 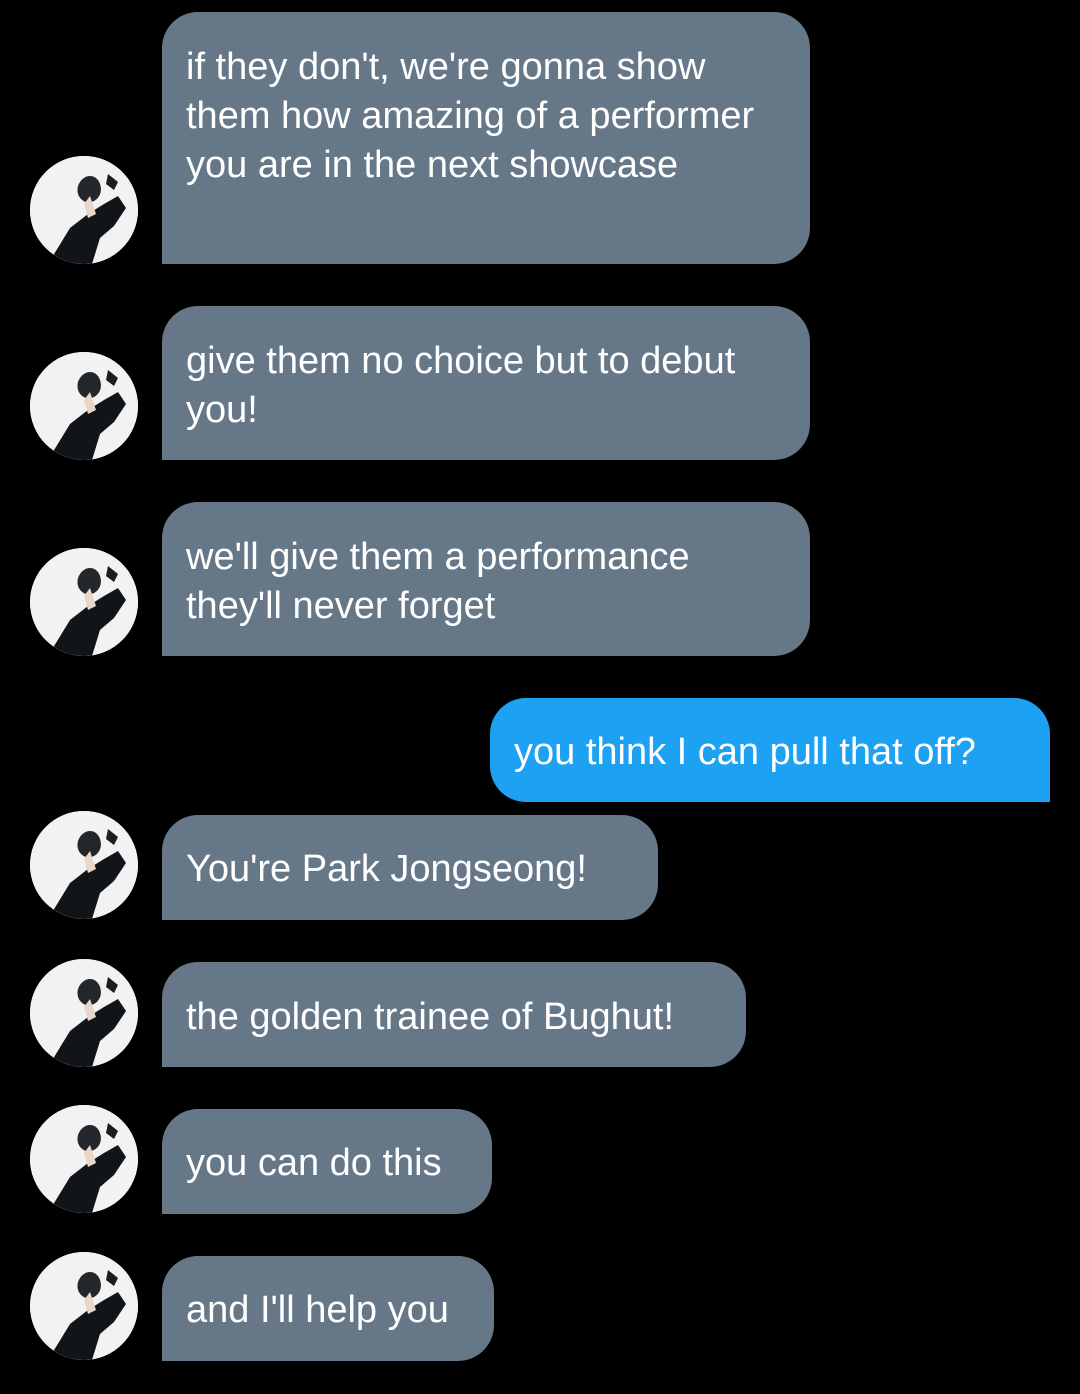 I want to click on incoming-message-bubble: the golden trainee of Bughut!, so click(x=454, y=1014).